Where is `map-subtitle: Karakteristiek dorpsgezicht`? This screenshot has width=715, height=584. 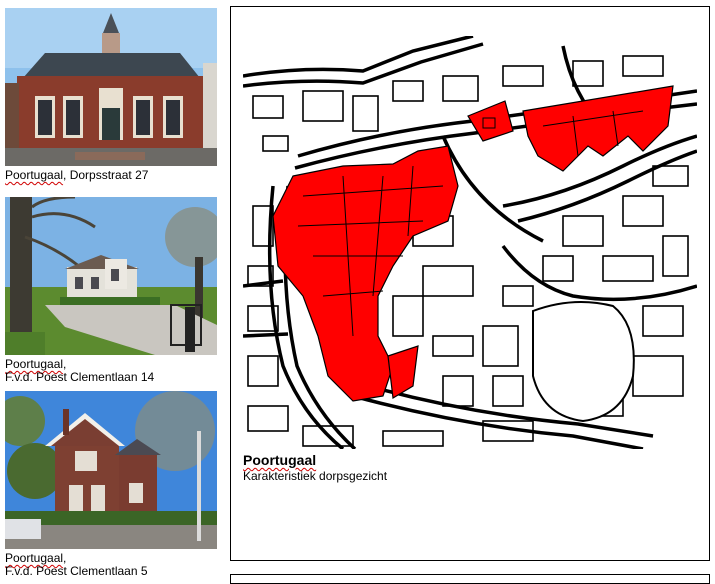 map-subtitle: Karakteristiek dorpsgezicht is located at coordinates (315, 476).